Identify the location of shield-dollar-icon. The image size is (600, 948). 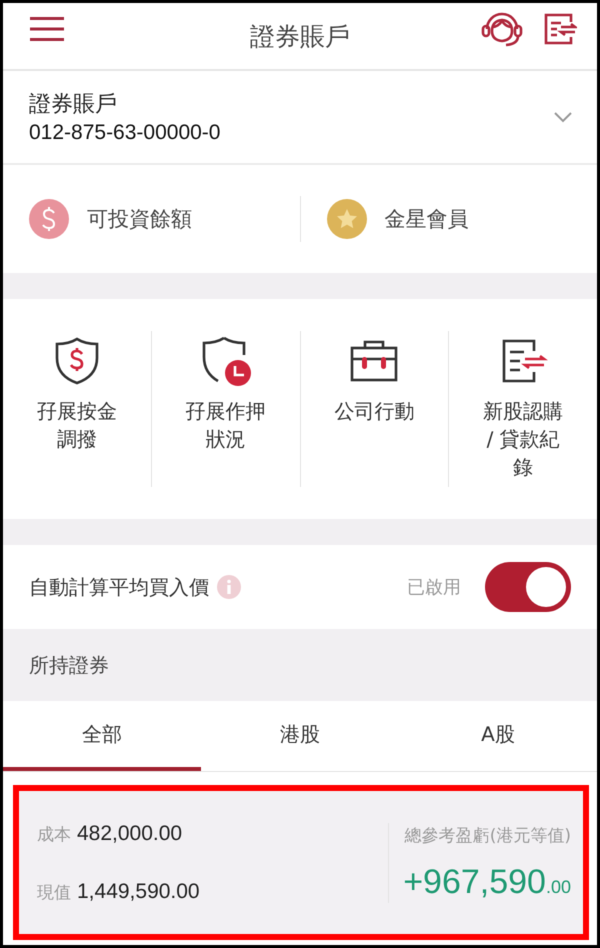
(76, 361).